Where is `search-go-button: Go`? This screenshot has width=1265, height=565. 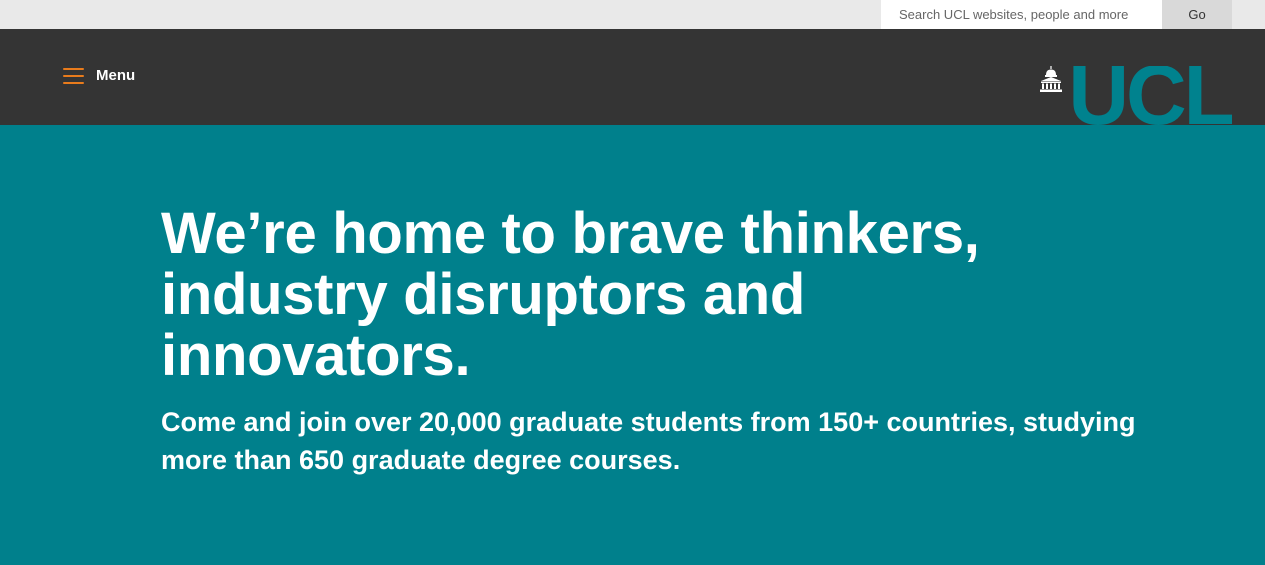
search-go-button: Go is located at coordinates (1197, 14).